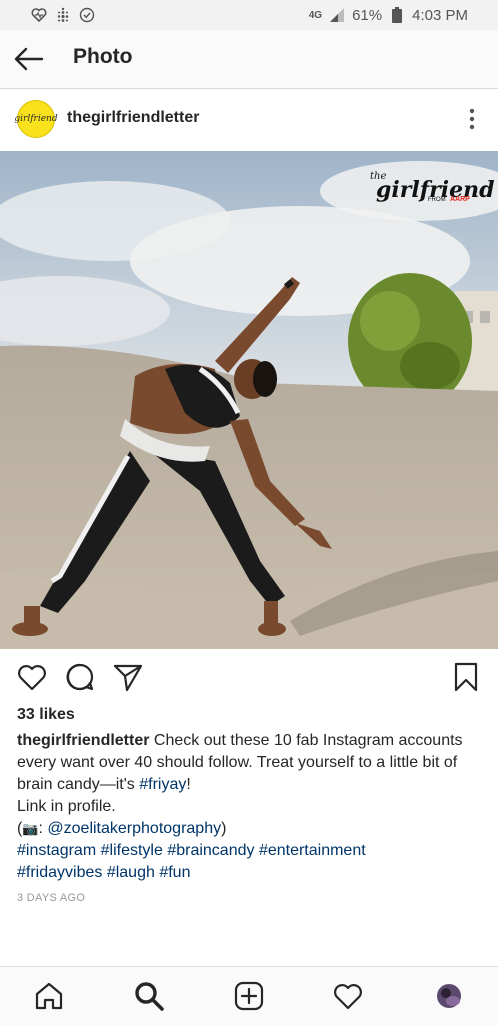 The height and width of the screenshot is (1025, 498). What do you see at coordinates (466, 677) in the screenshot?
I see `bookmark-icon` at bounding box center [466, 677].